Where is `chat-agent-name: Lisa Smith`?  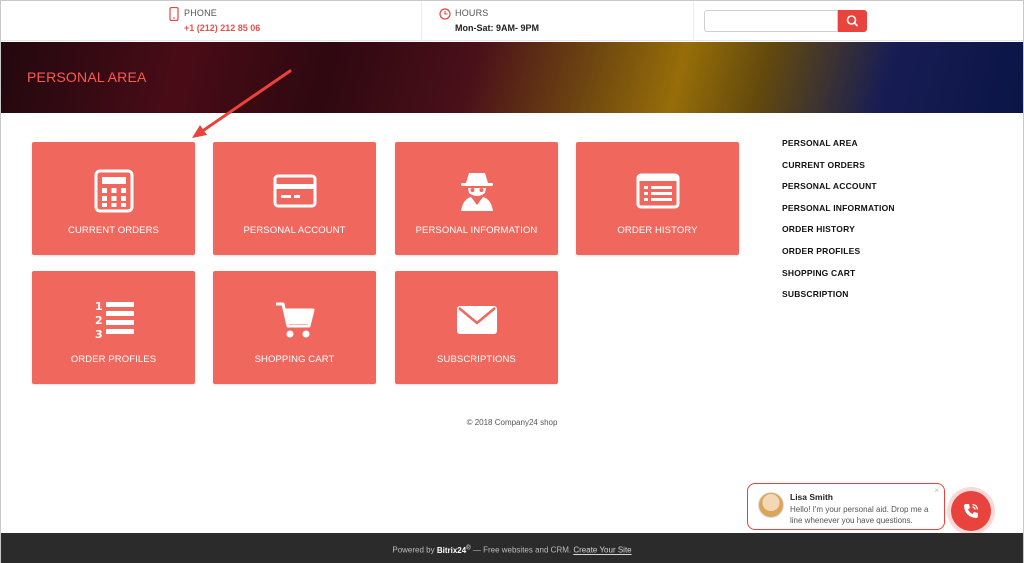 chat-agent-name: Lisa Smith is located at coordinates (811, 497).